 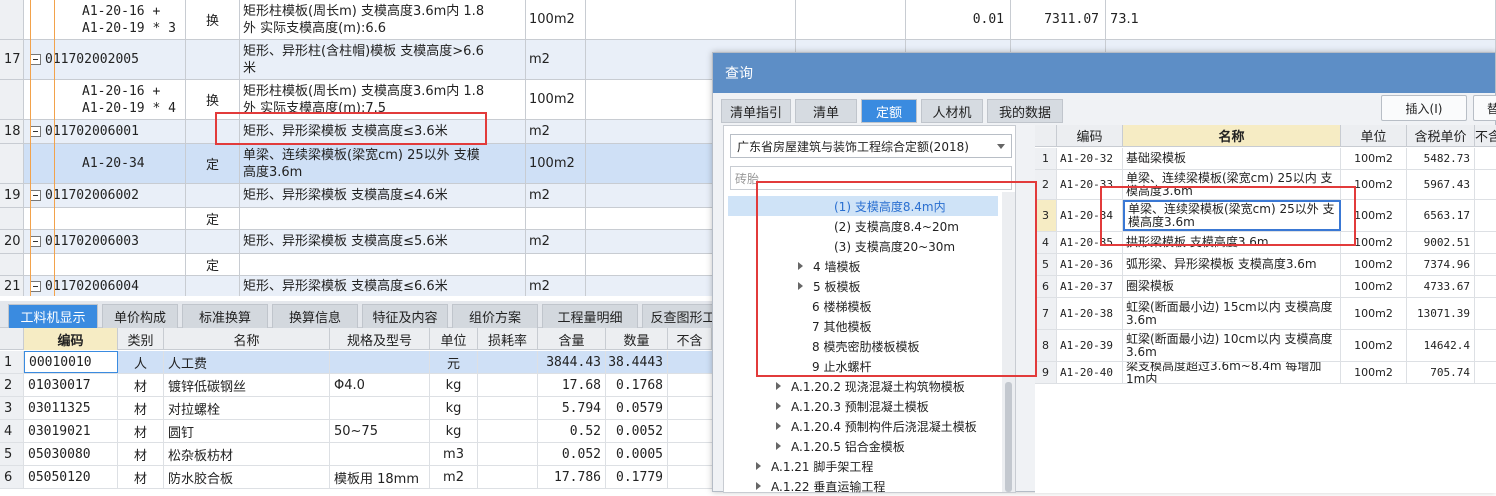 What do you see at coordinates (1301, 19) in the screenshot?
I see `cell-t: 73.1` at bounding box center [1301, 19].